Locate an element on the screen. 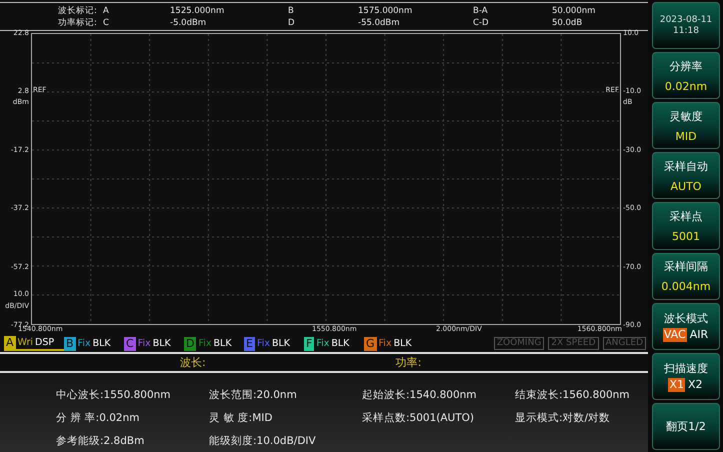 This screenshot has height=452, width=723. info-text: 波长范围:20.0nm is located at coordinates (253, 395).